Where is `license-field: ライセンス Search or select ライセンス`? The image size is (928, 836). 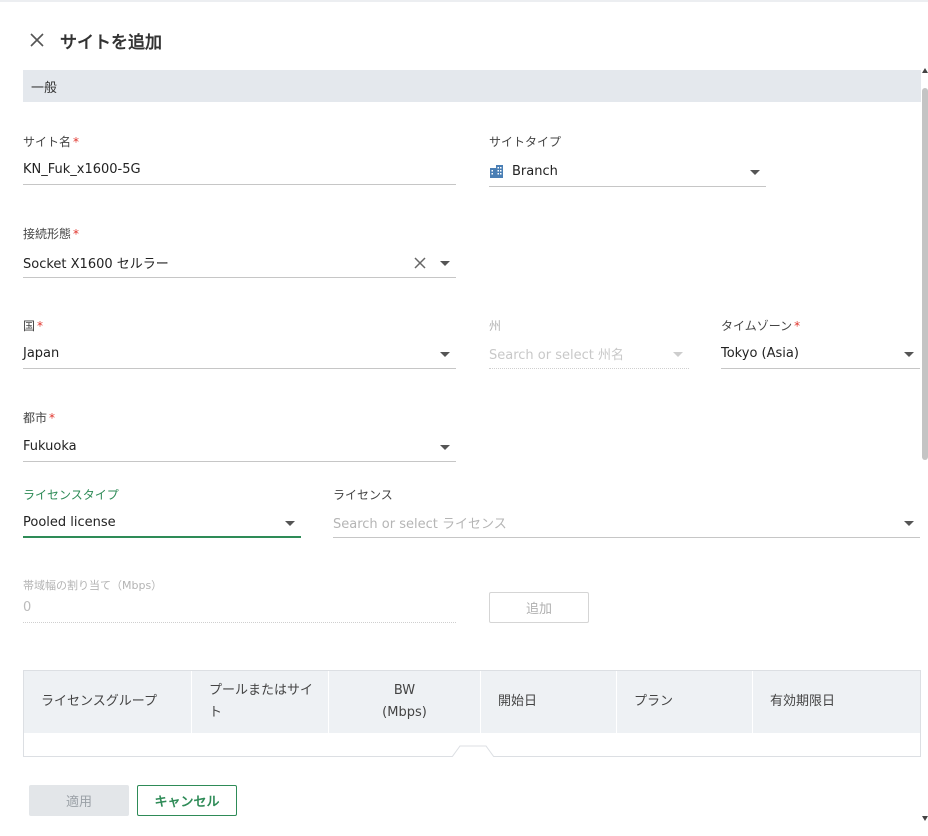
license-field: ライセンス Search or select ライセンス is located at coordinates (626, 513).